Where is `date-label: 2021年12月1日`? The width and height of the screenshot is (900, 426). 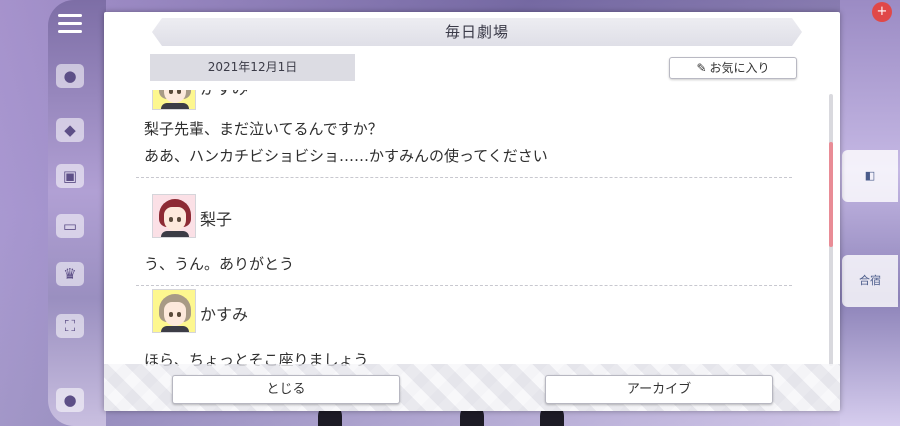 date-label: 2021年12月1日 is located at coordinates (252, 67).